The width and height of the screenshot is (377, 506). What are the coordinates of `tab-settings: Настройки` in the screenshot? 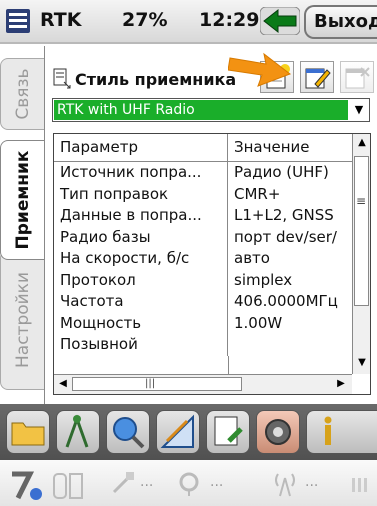 It's located at (22, 320).